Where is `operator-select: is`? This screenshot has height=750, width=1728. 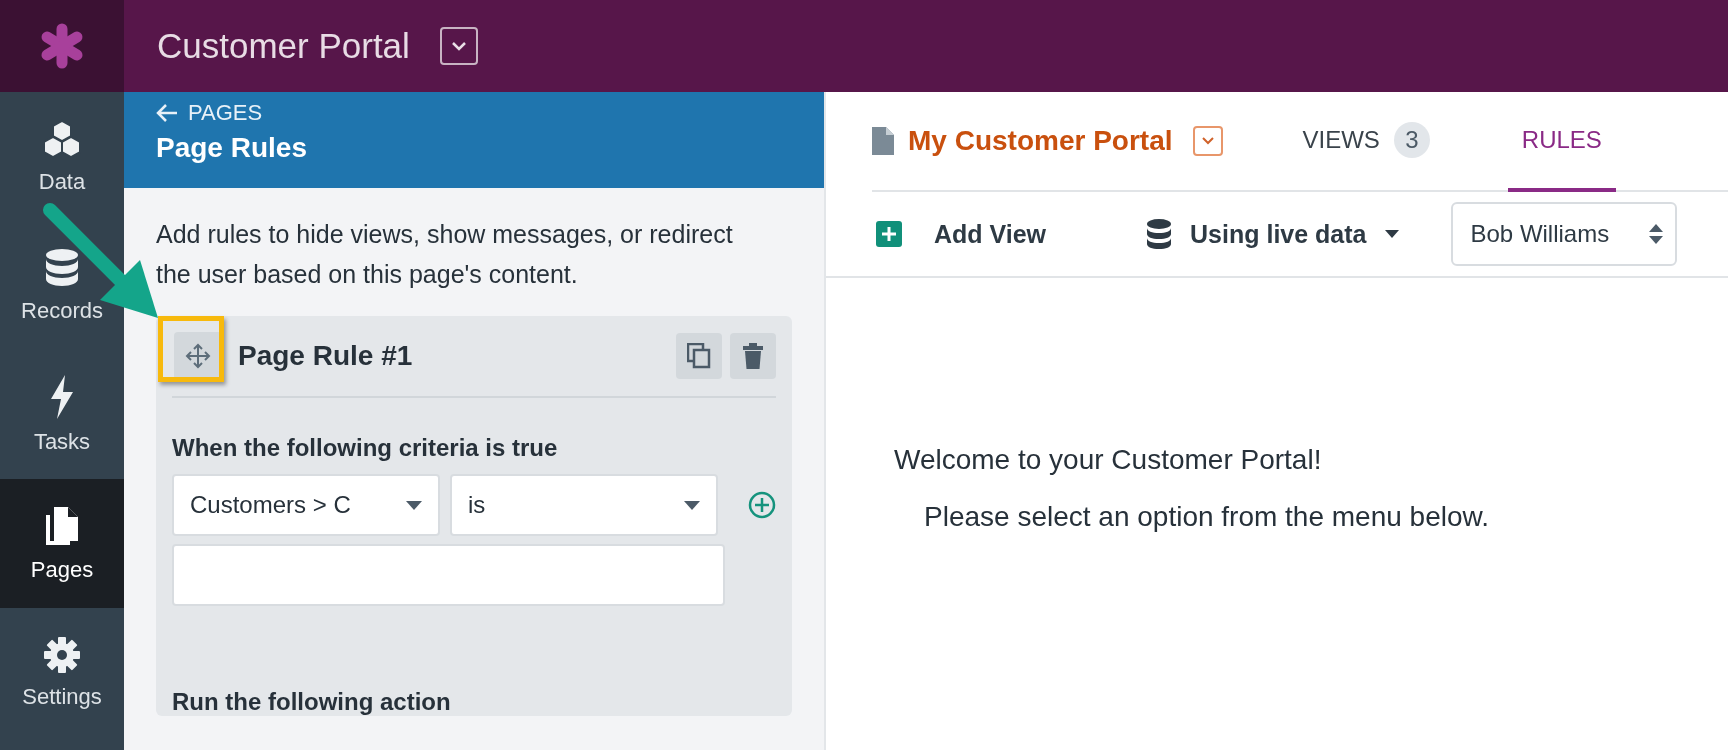
operator-select: is is located at coordinates (584, 505).